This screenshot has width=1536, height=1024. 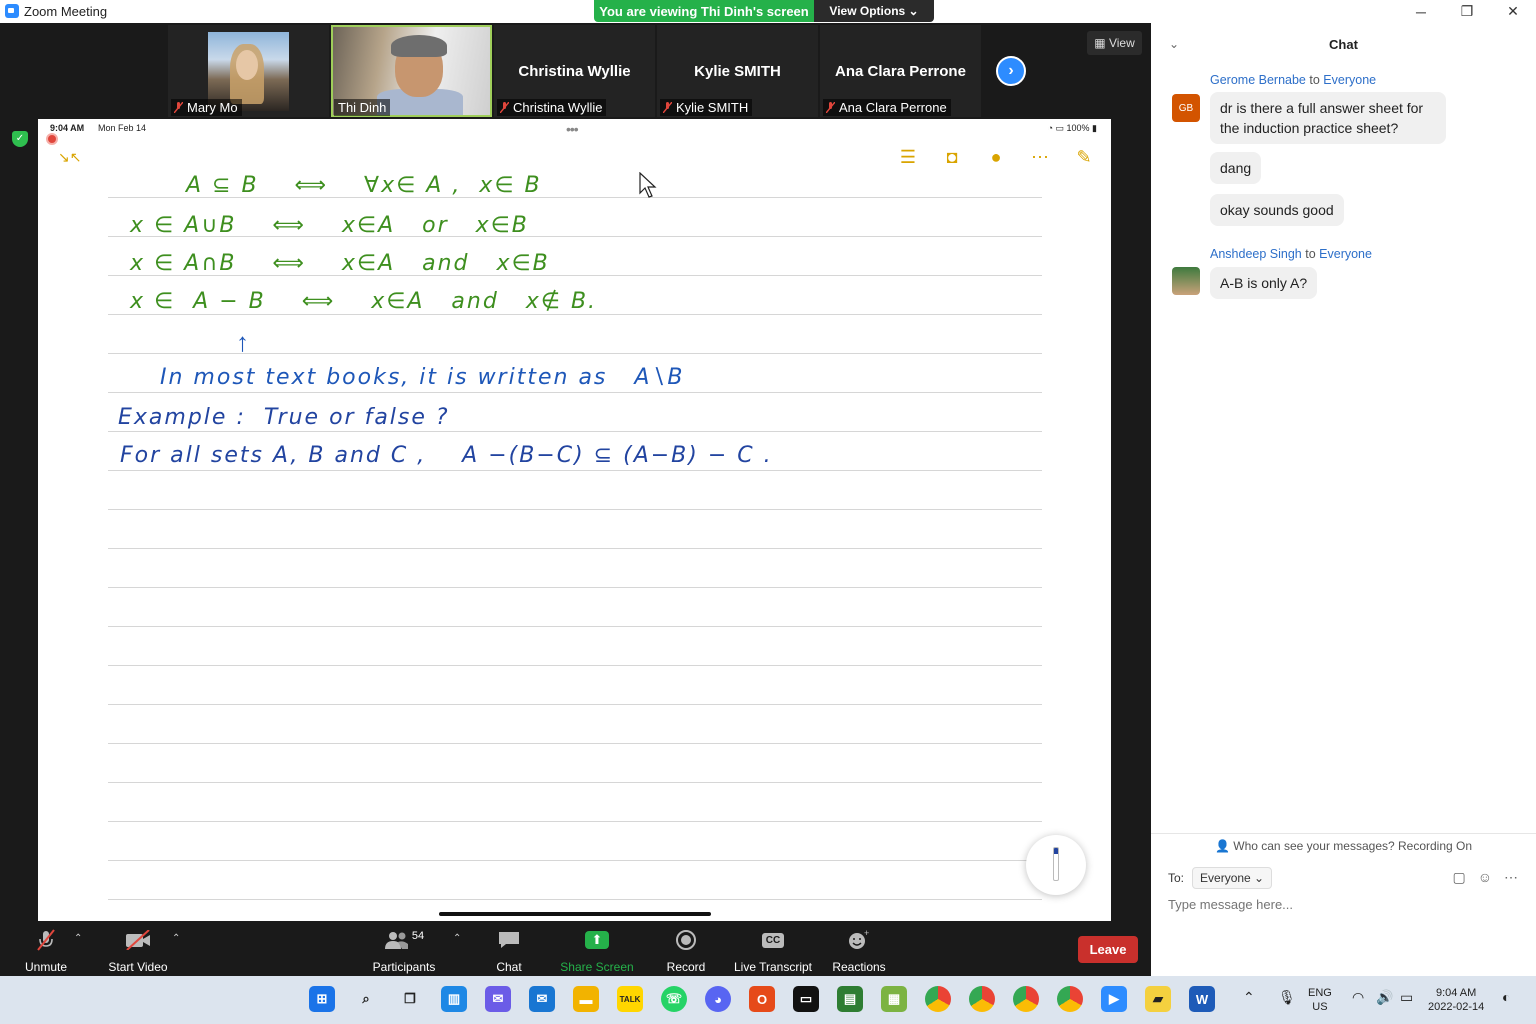 I want to click on volume-icon: 🔊, so click(x=1384, y=997).